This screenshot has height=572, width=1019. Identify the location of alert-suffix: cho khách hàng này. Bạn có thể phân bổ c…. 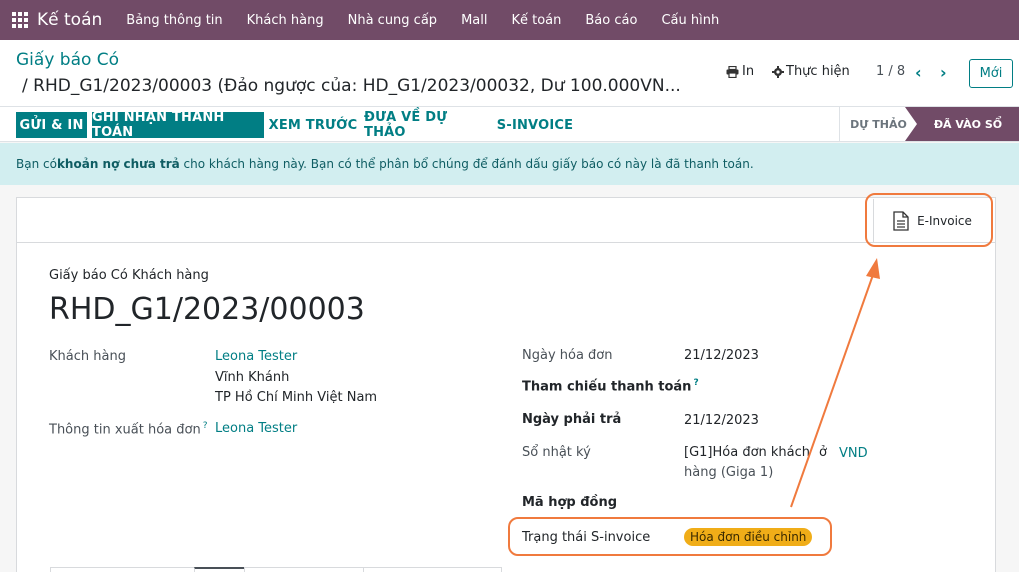
(466, 164).